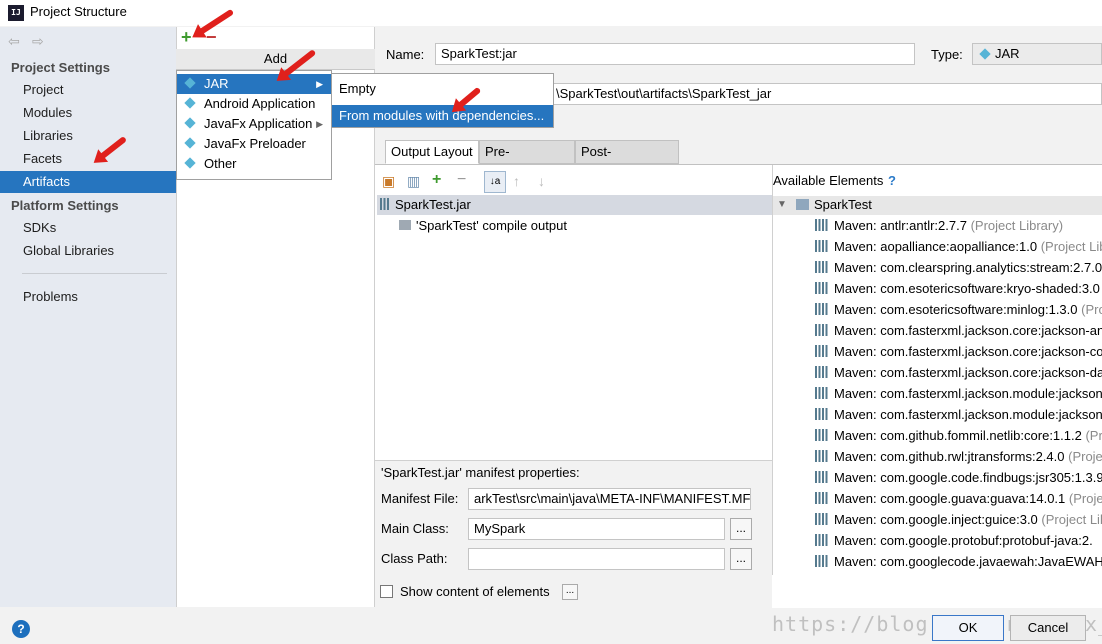 The image size is (1102, 644). What do you see at coordinates (386, 591) in the screenshot?
I see `show-content-checkbox` at bounding box center [386, 591].